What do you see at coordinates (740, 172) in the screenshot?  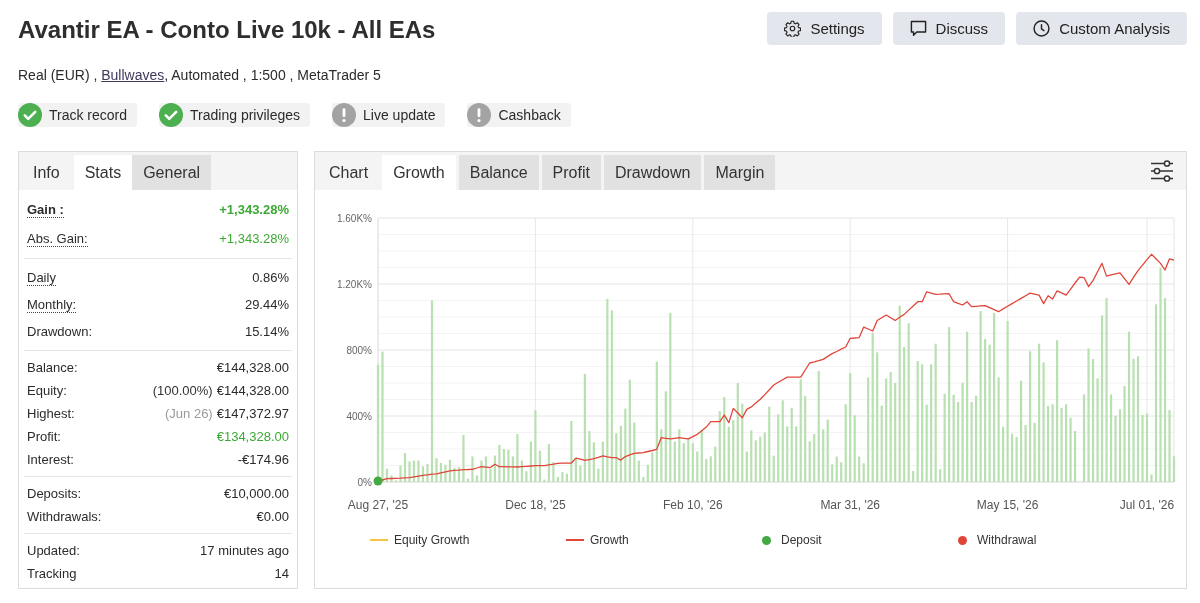 I see `chart-tab: Margin` at bounding box center [740, 172].